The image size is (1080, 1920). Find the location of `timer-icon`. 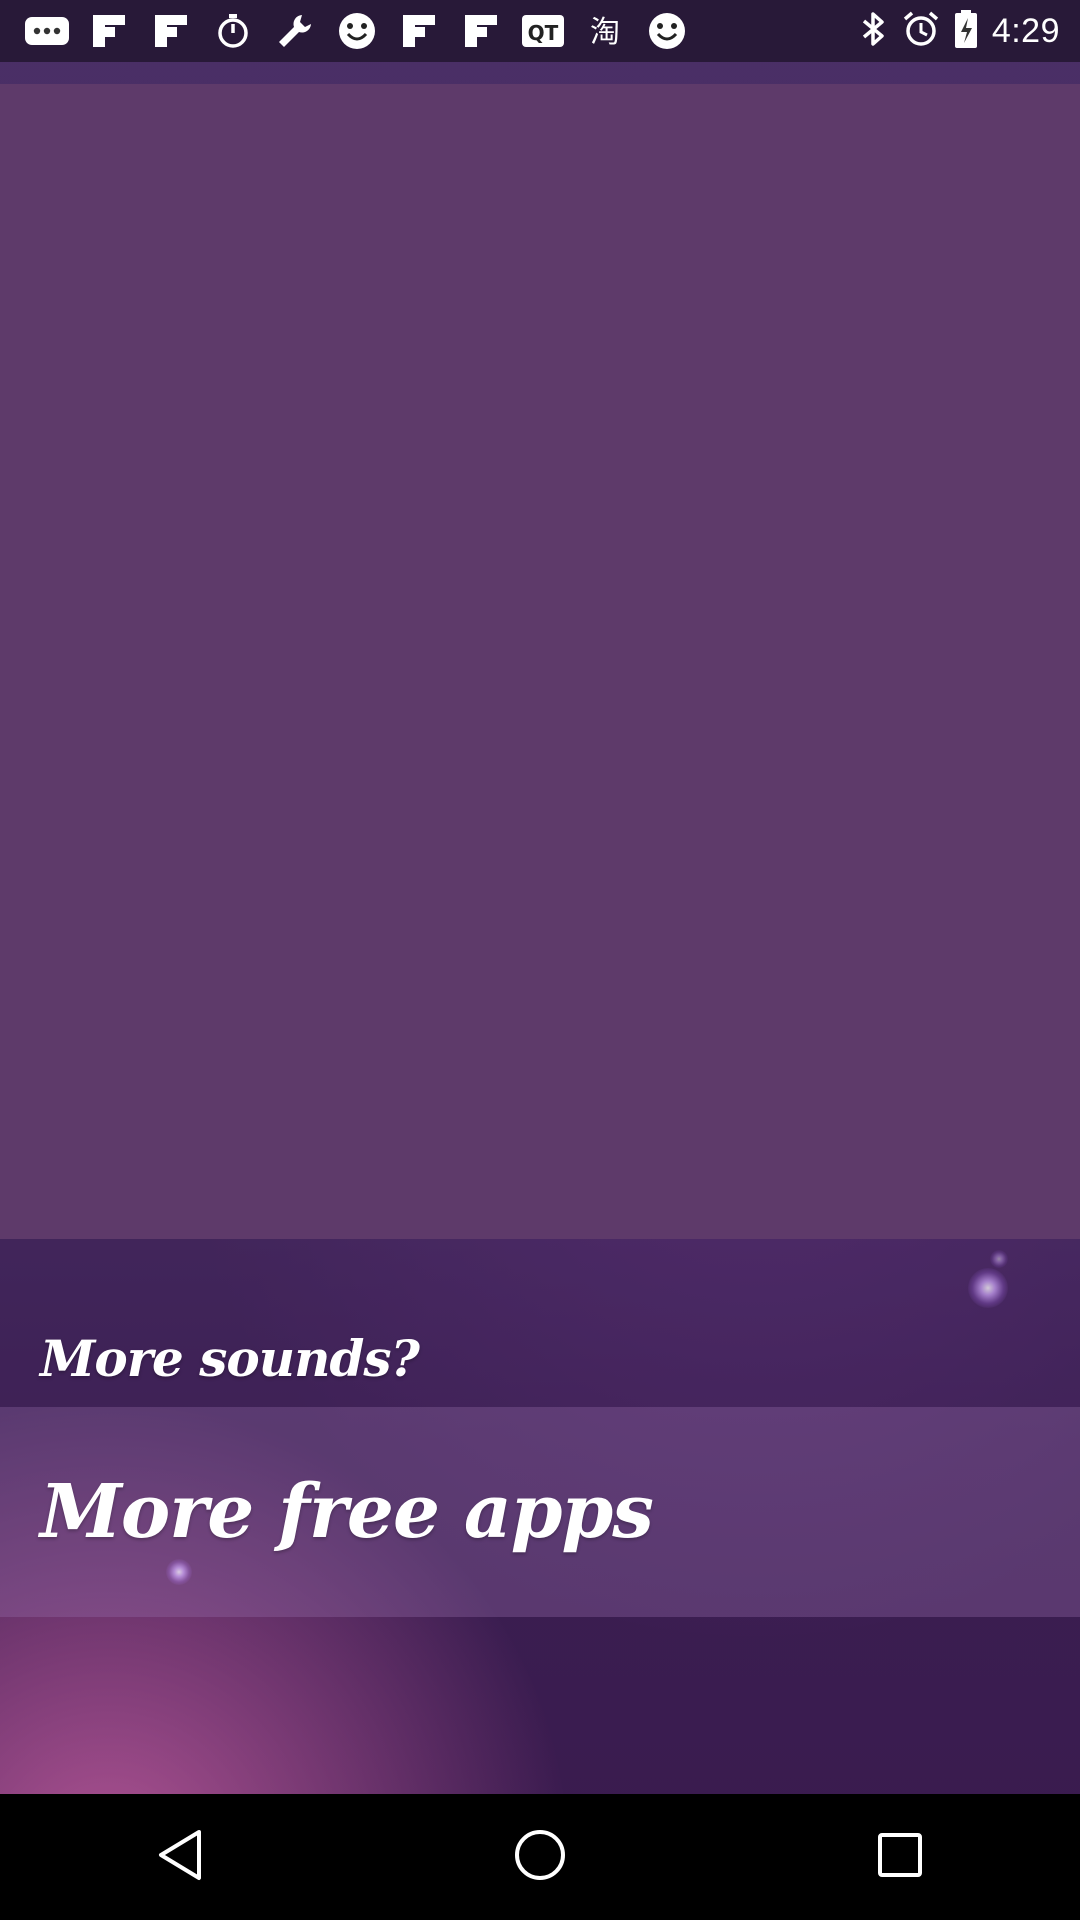

timer-icon is located at coordinates (233, 31).